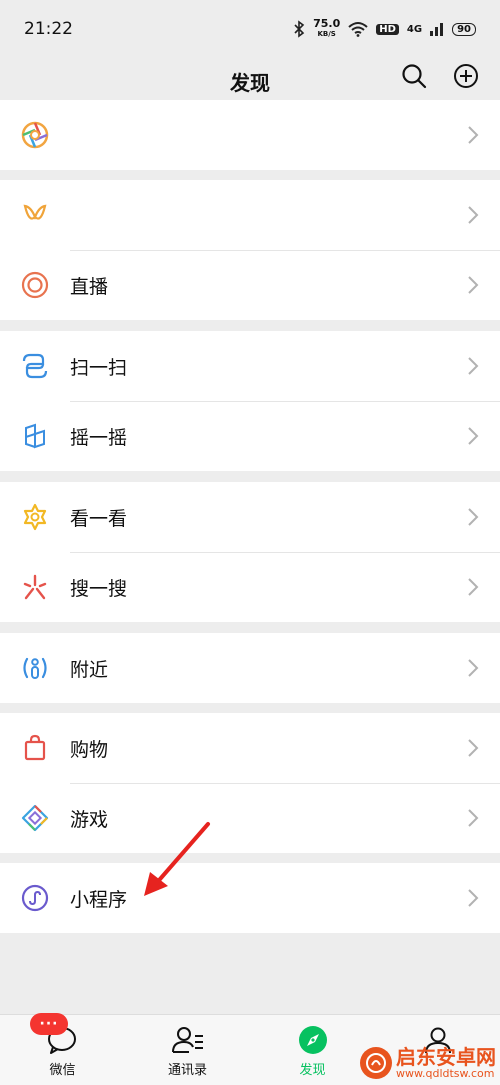  I want to click on group-nearby: 附近, so click(250, 668).